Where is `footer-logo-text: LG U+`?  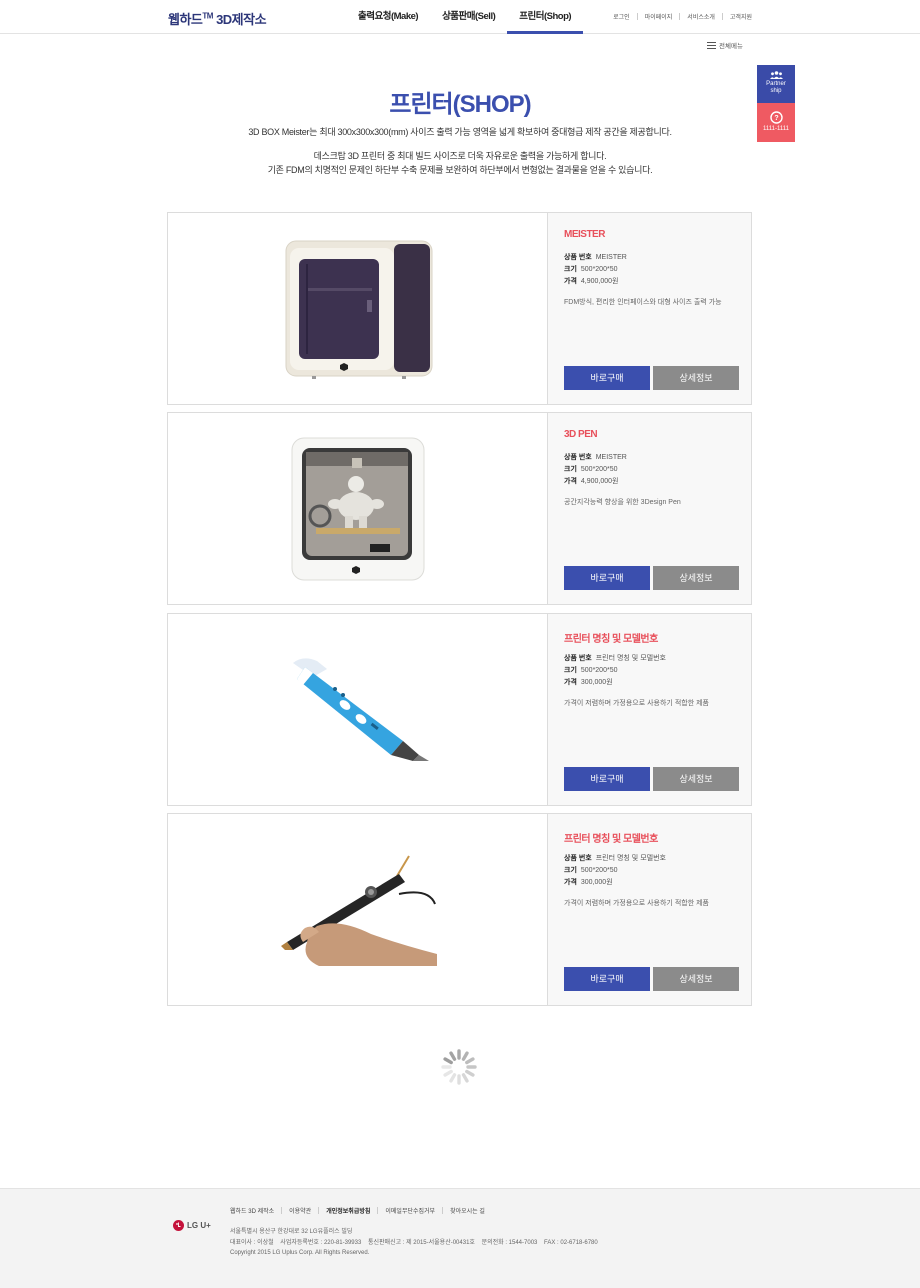 footer-logo-text: LG U+ is located at coordinates (199, 1225).